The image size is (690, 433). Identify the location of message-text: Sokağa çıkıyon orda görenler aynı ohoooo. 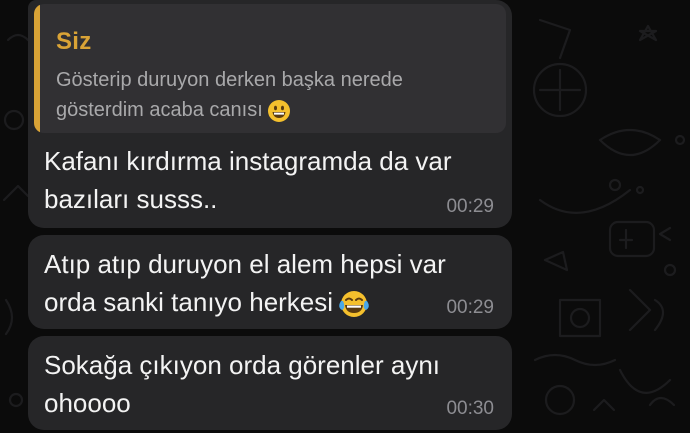
(242, 384).